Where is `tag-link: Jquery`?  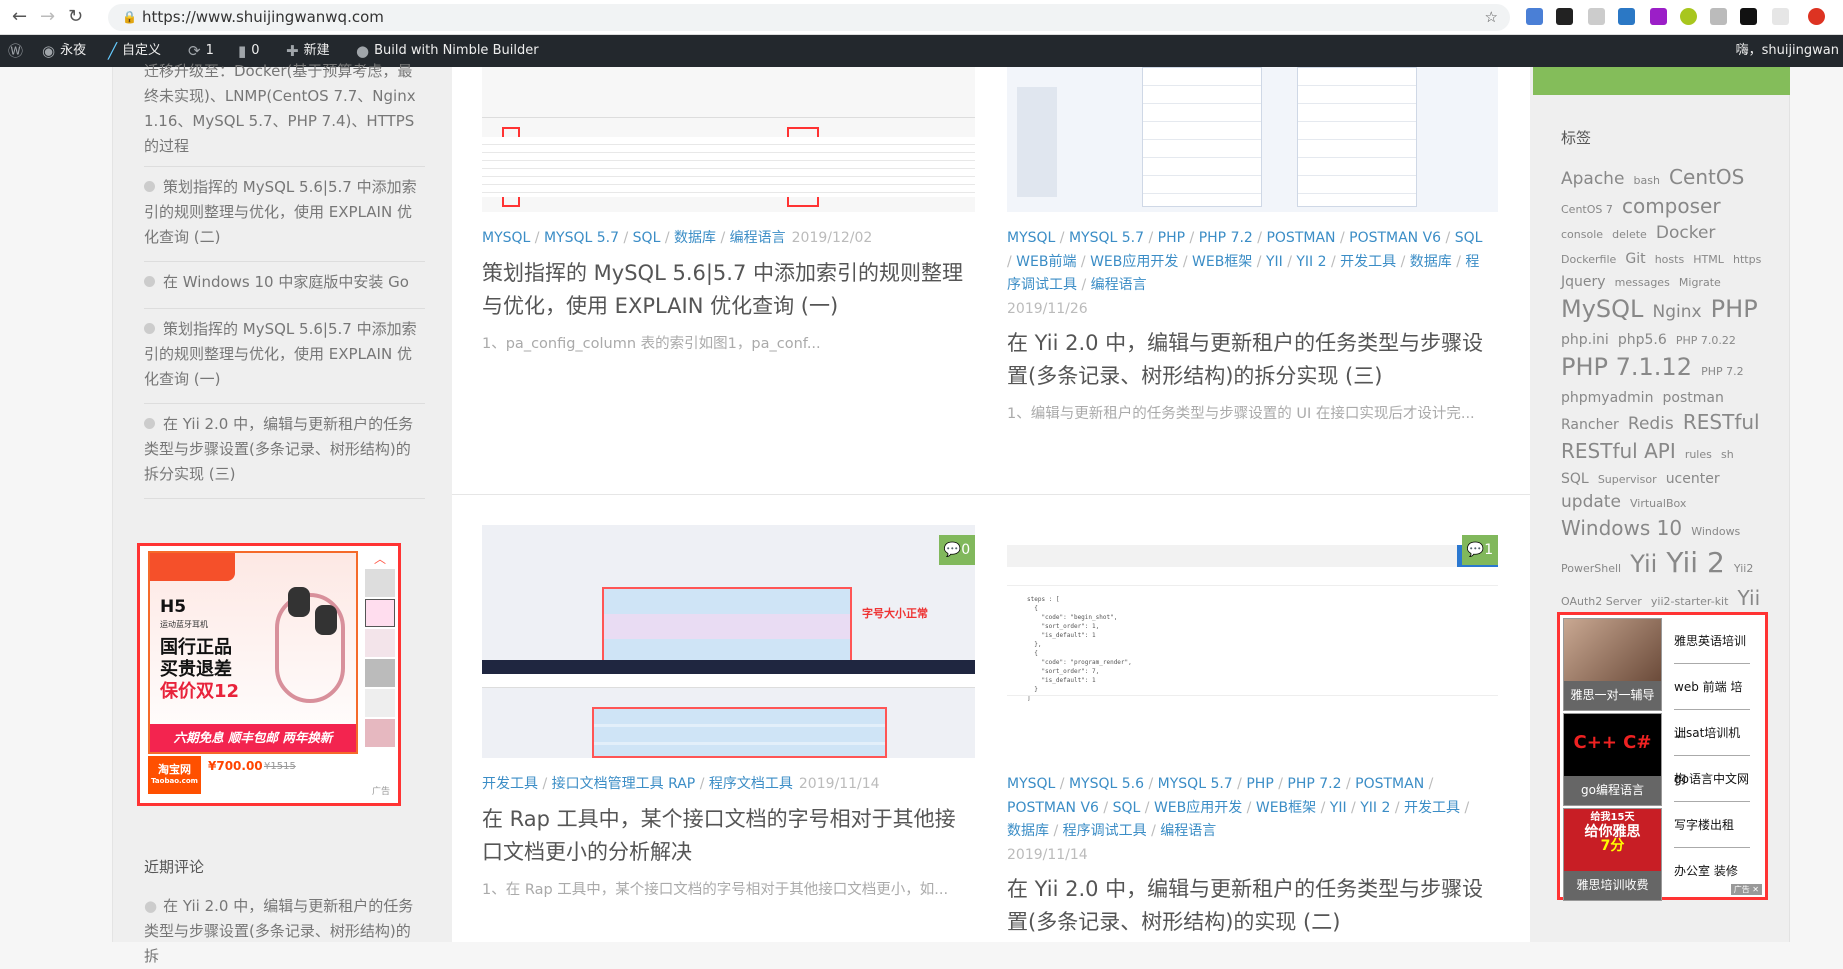
tag-link: Jquery is located at coordinates (1583, 282).